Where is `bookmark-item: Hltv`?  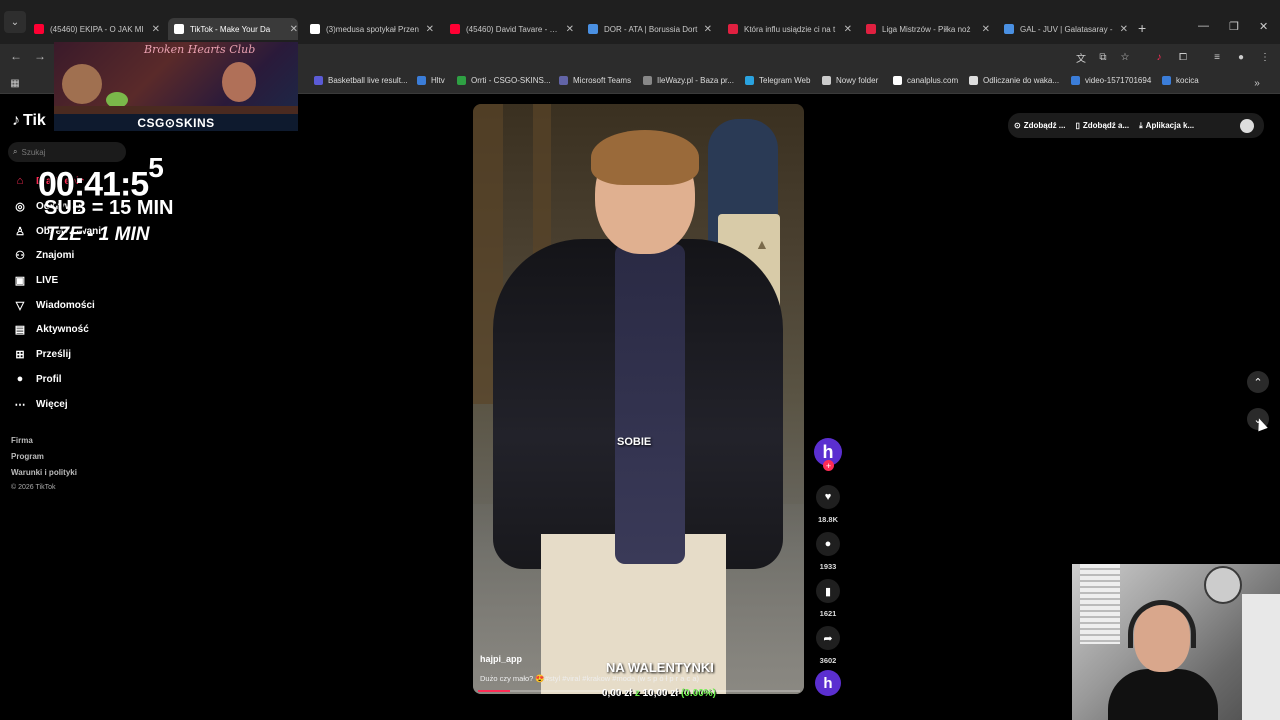
bookmark-item: Hltv is located at coordinates (431, 80).